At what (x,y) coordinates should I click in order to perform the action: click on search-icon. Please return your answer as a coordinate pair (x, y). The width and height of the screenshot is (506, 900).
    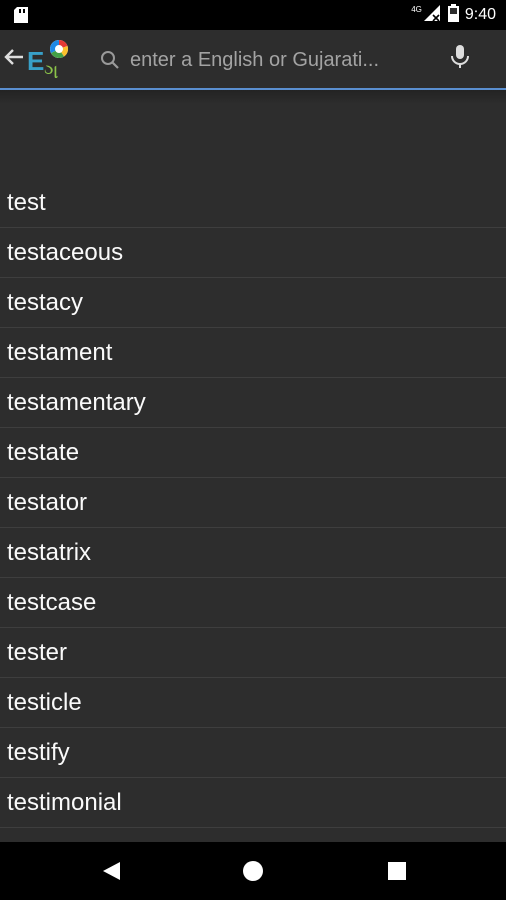
    Looking at the image, I should click on (110, 62).